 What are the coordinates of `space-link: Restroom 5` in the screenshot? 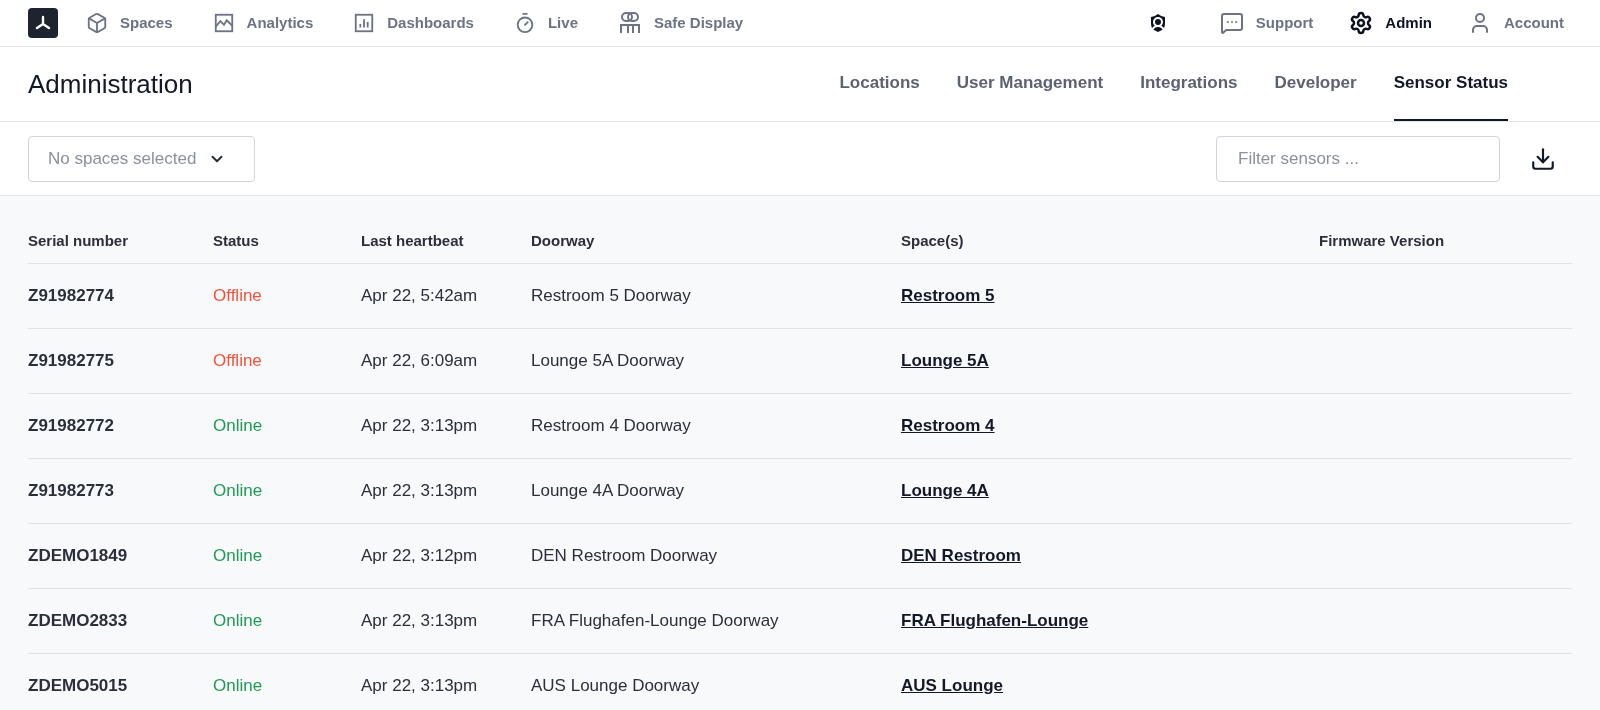 It's located at (948, 295).